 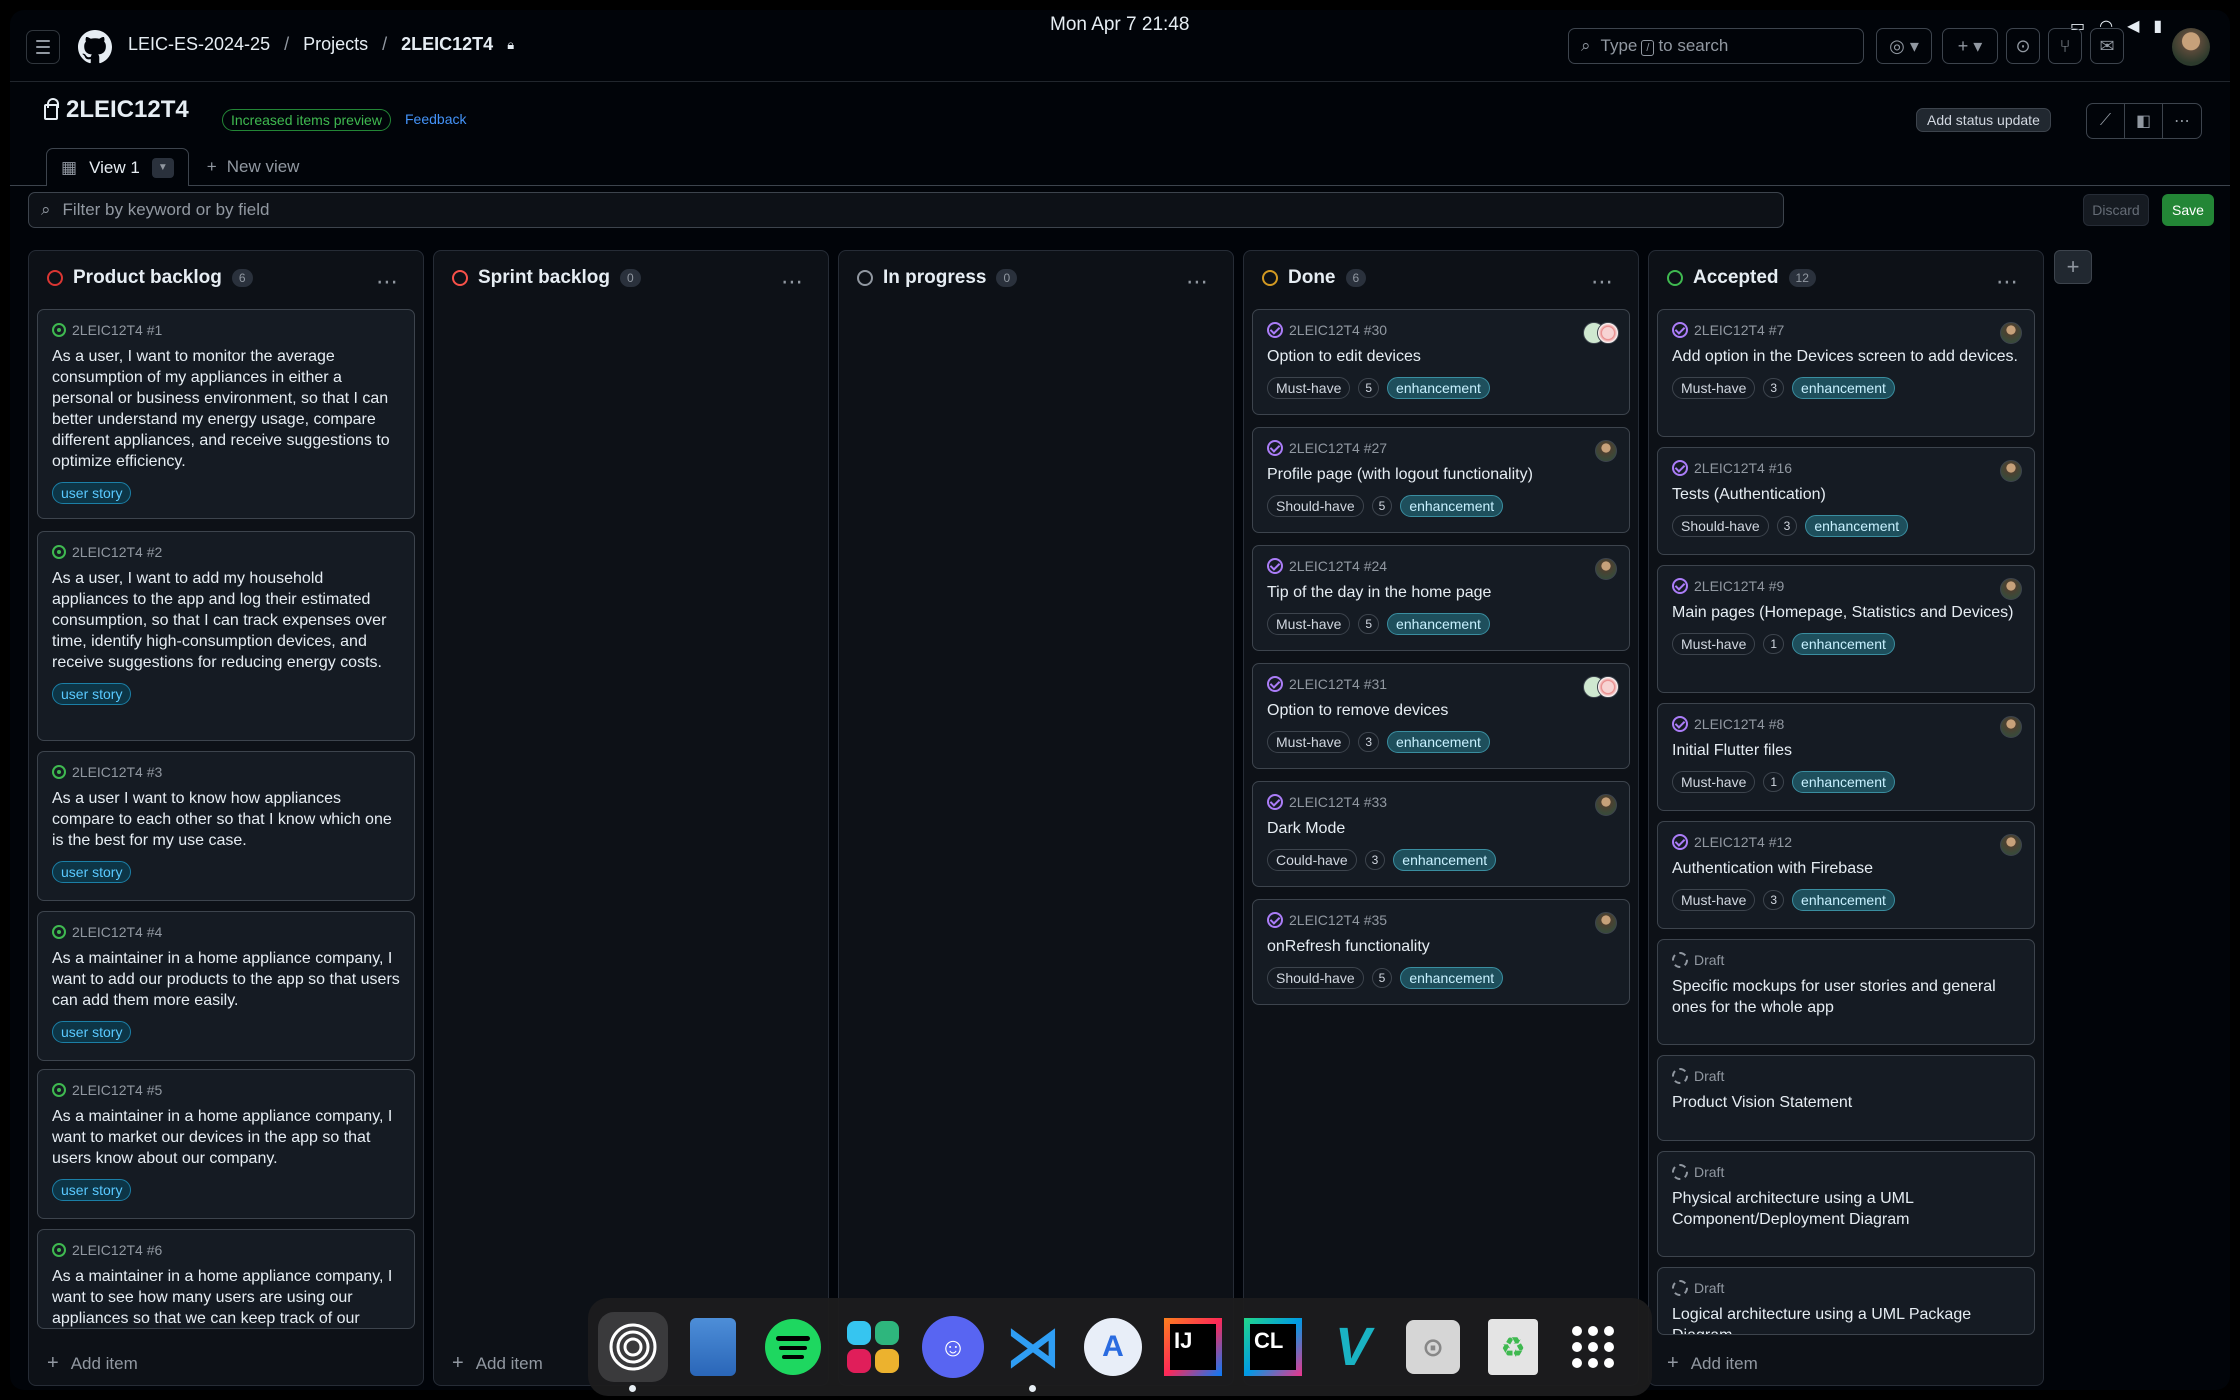 I want to click on feedback-link: Feedback, so click(x=435, y=119).